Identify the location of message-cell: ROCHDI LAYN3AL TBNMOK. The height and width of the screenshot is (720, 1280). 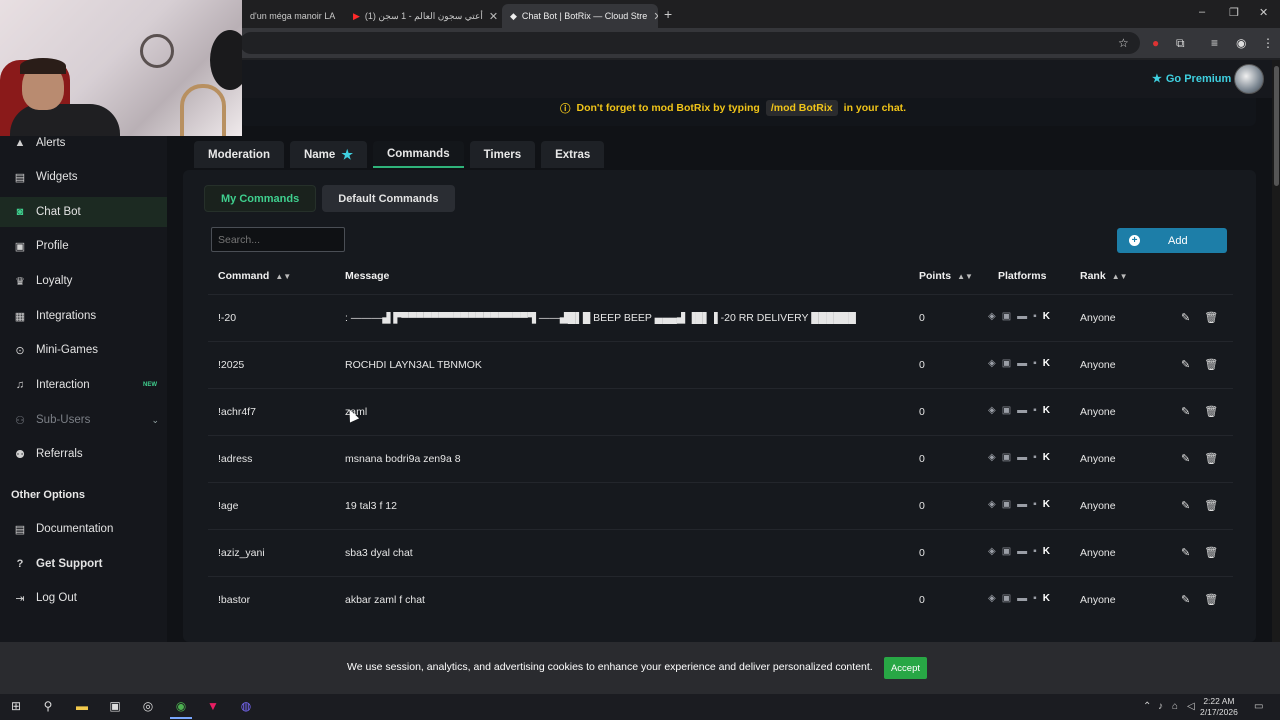
(413, 365).